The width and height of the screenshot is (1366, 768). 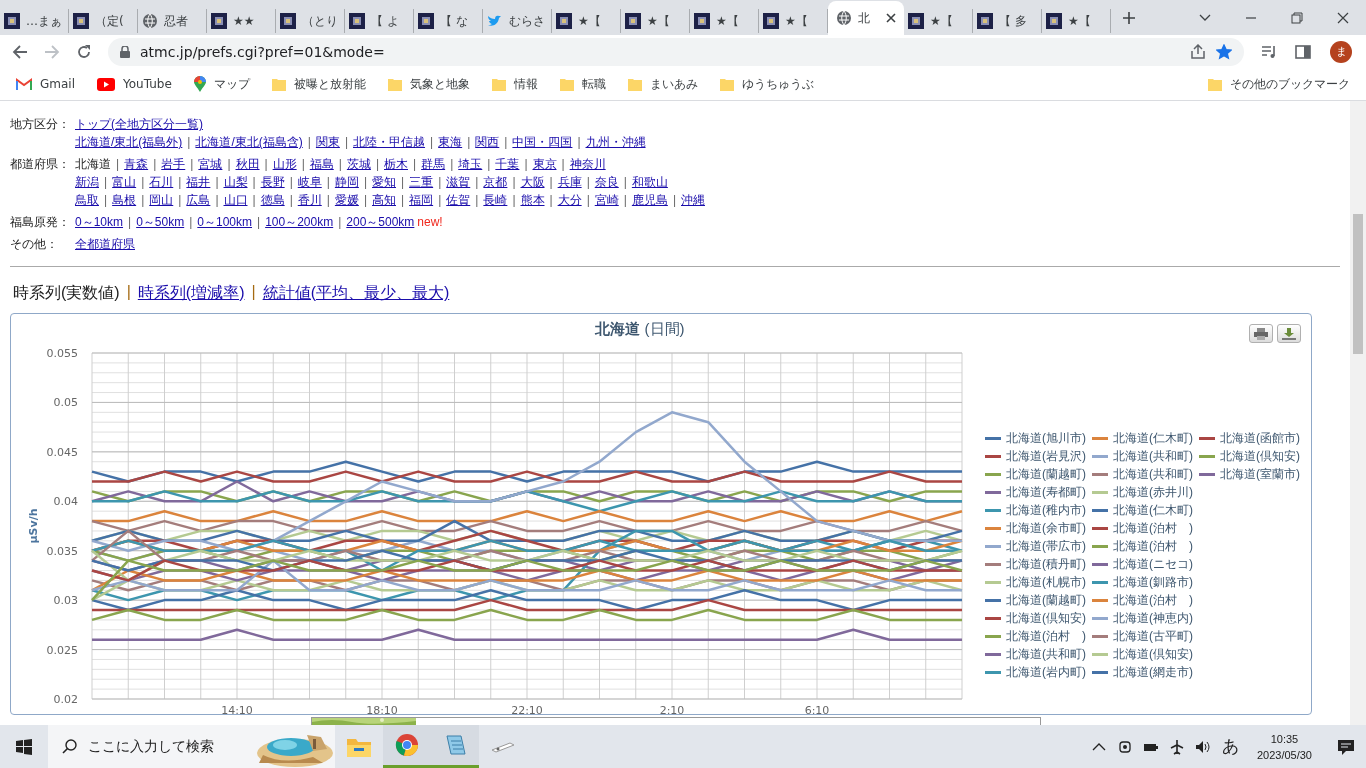 What do you see at coordinates (527, 710) in the screenshot?
I see `axis-label: 22:10` at bounding box center [527, 710].